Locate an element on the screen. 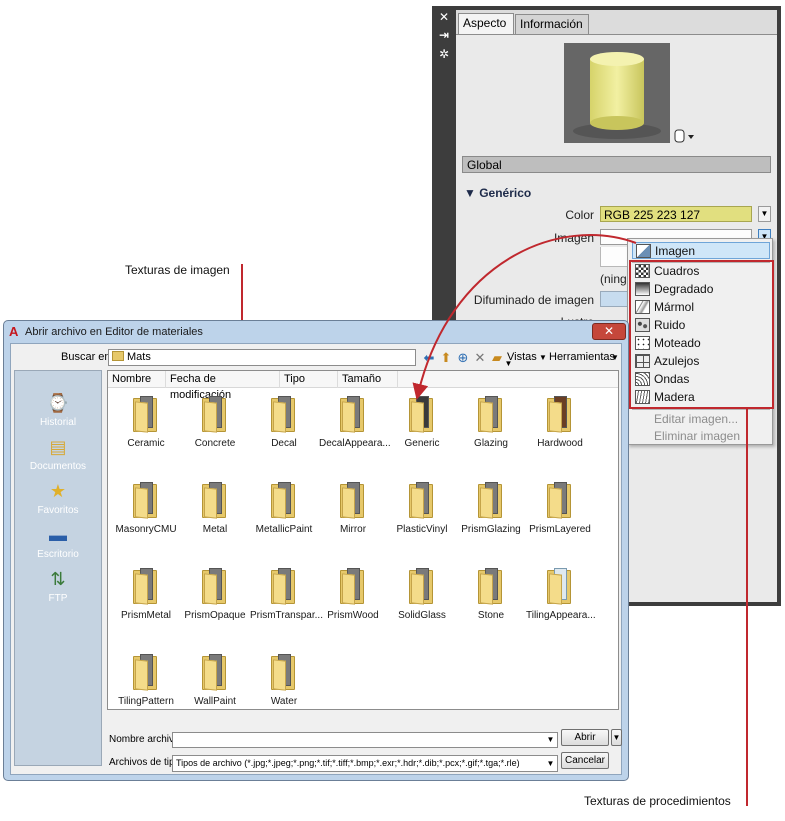 Image resolution: width=785 pixels, height=821 pixels. place-label: FTP is located at coordinates (58, 598).